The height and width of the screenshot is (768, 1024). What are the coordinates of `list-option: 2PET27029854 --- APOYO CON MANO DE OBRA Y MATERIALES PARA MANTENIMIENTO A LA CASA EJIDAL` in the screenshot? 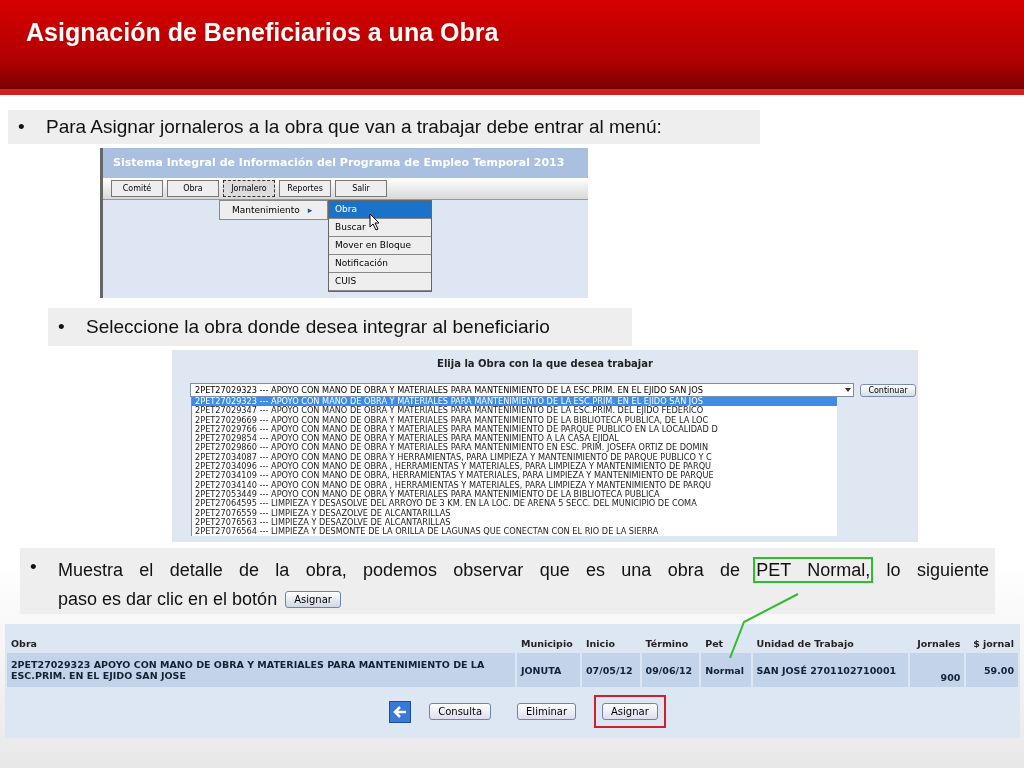 It's located at (514, 439).